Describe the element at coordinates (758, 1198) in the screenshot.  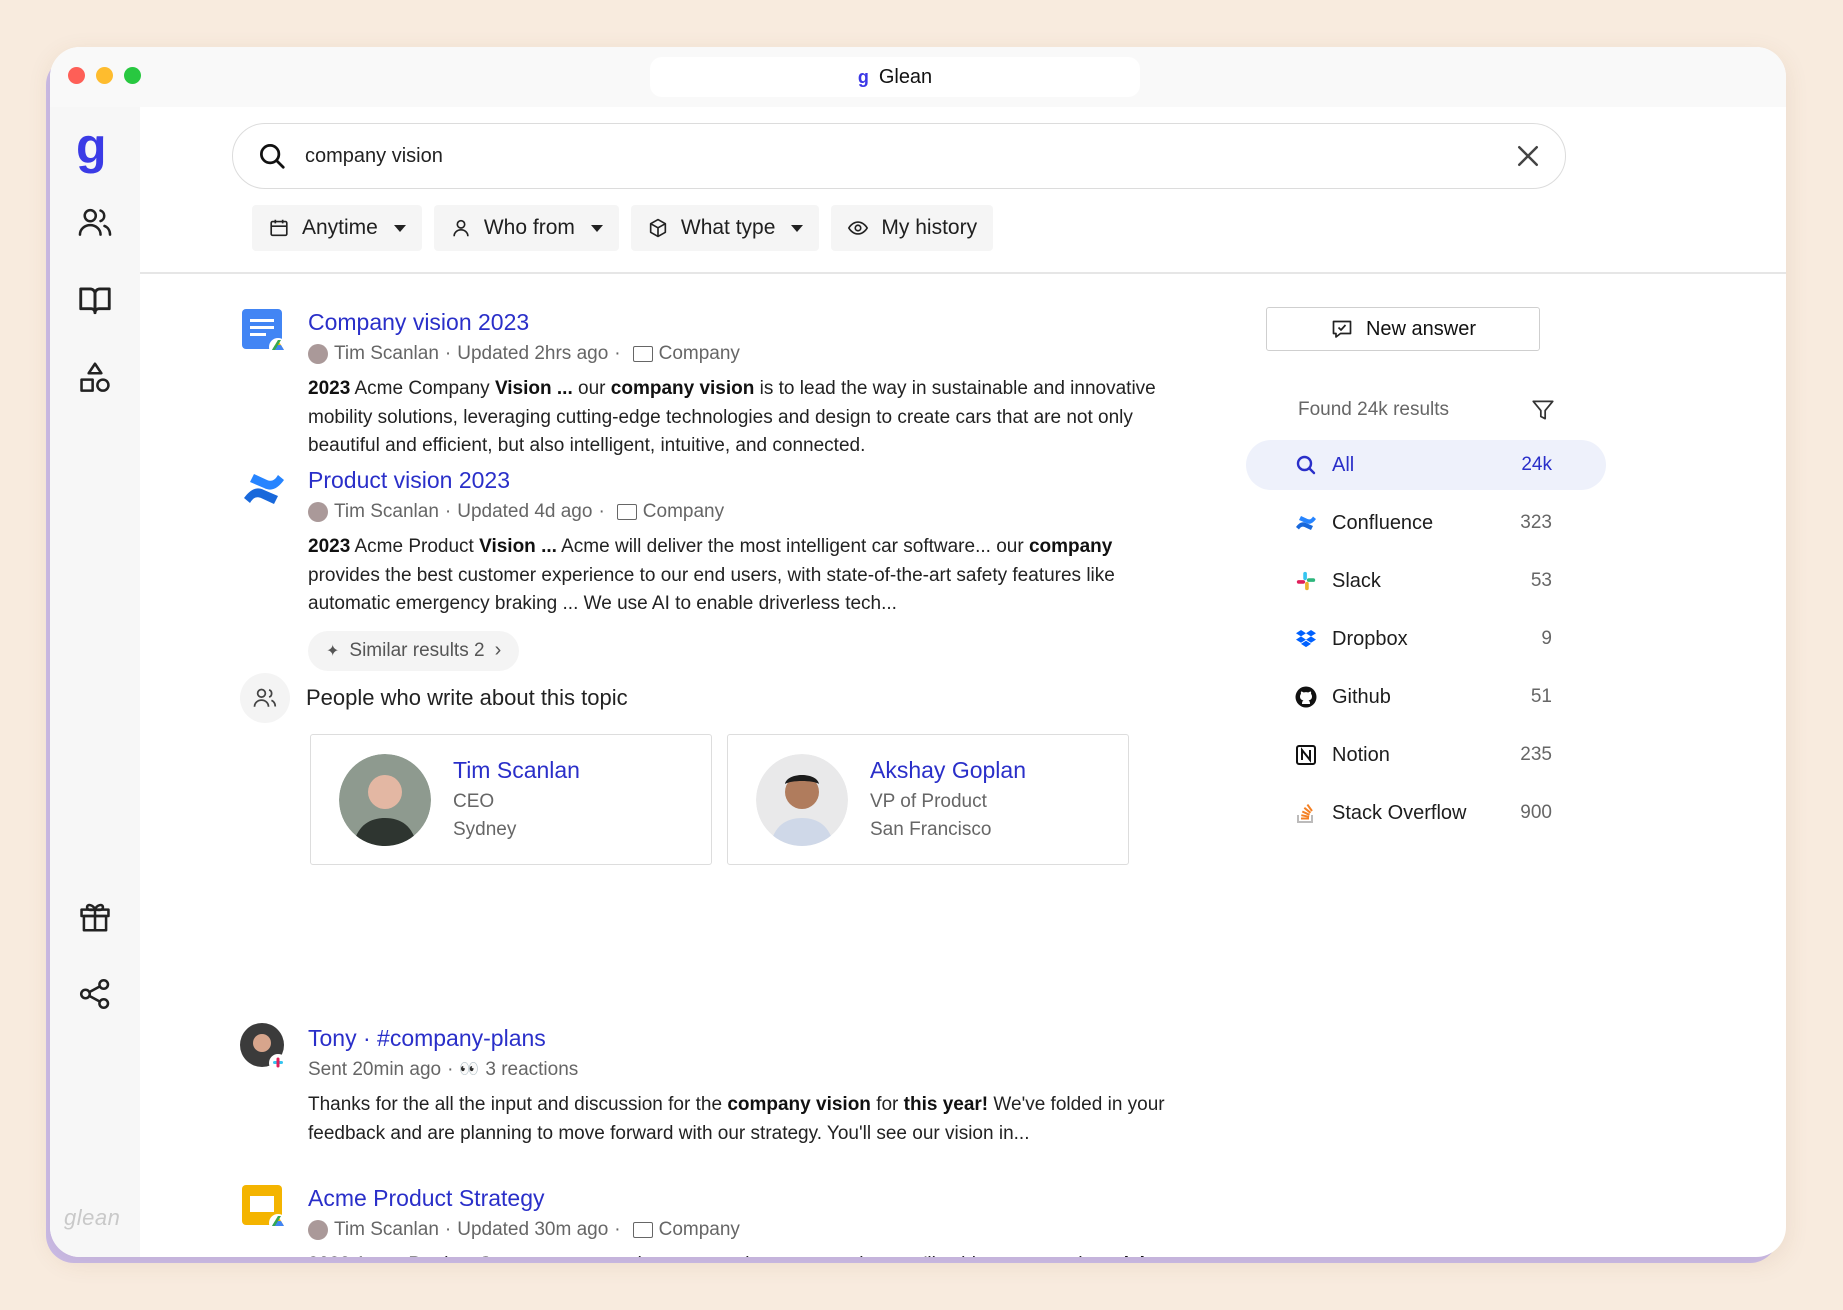
I see `result-title-link: Acme Product Strategy` at that location.